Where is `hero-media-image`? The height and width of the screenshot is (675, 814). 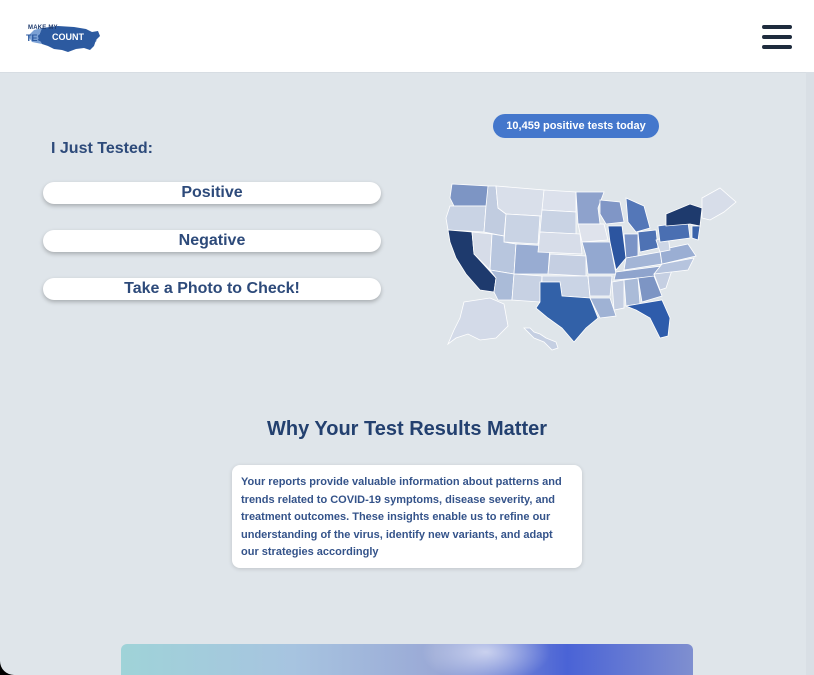
hero-media-image is located at coordinates (407, 659).